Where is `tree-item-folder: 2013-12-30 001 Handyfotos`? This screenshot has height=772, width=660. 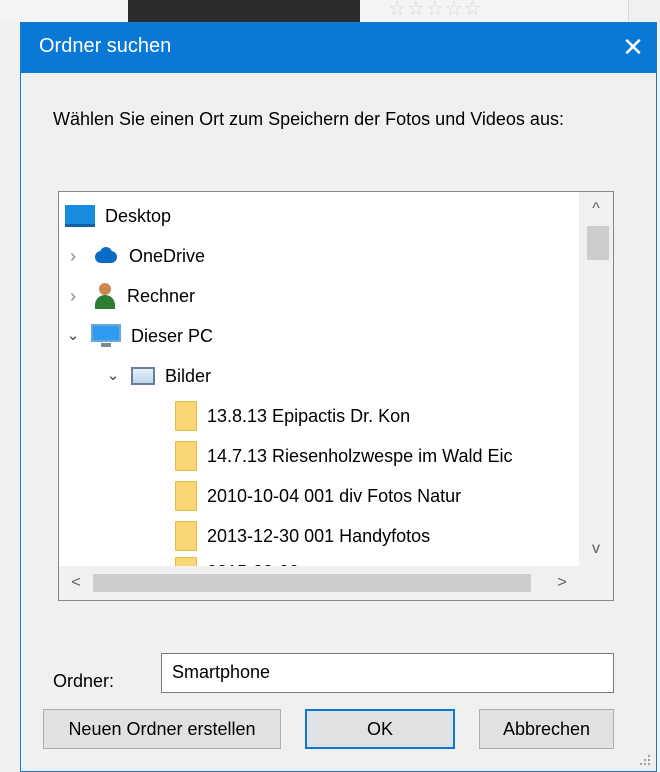
tree-item-folder: 2013-12-30 001 Handyfotos is located at coordinates (302, 536).